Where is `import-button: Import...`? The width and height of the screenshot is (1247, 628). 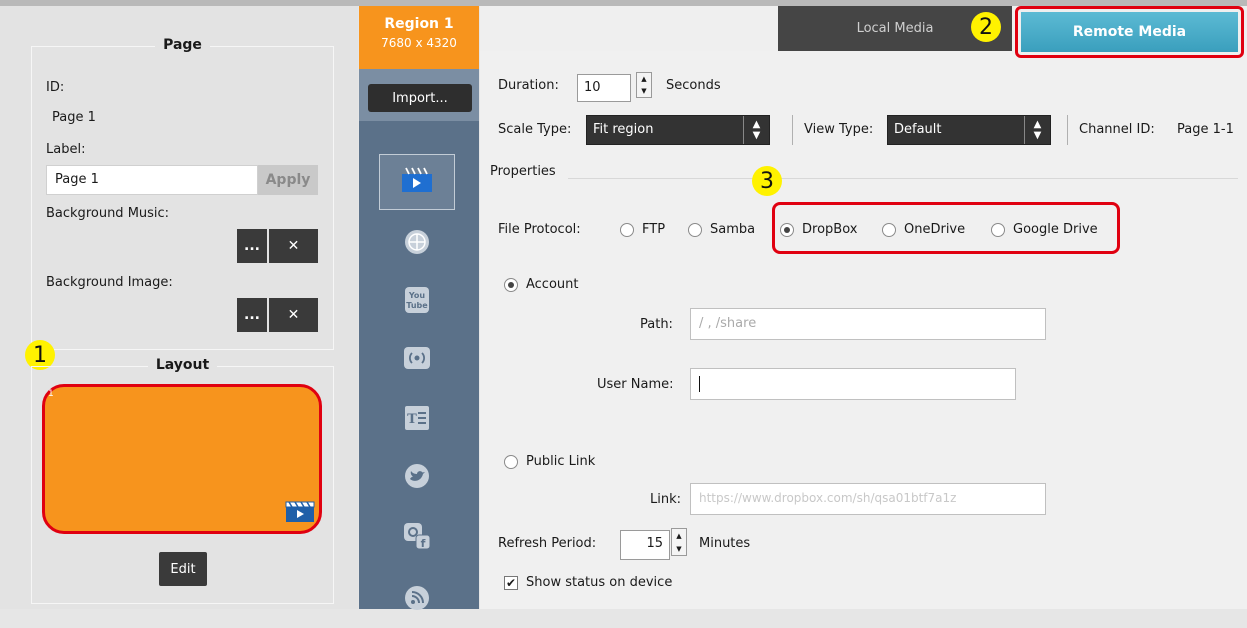
import-button: Import... is located at coordinates (420, 98).